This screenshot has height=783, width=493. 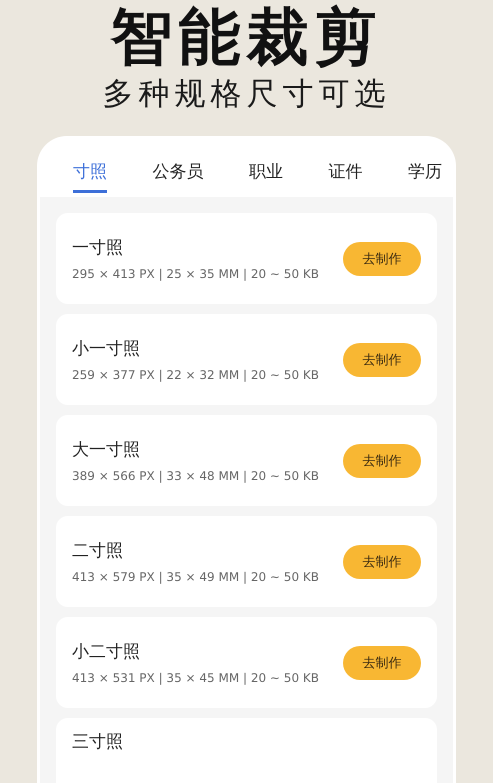 I want to click on size-name: 二寸照, so click(x=98, y=551).